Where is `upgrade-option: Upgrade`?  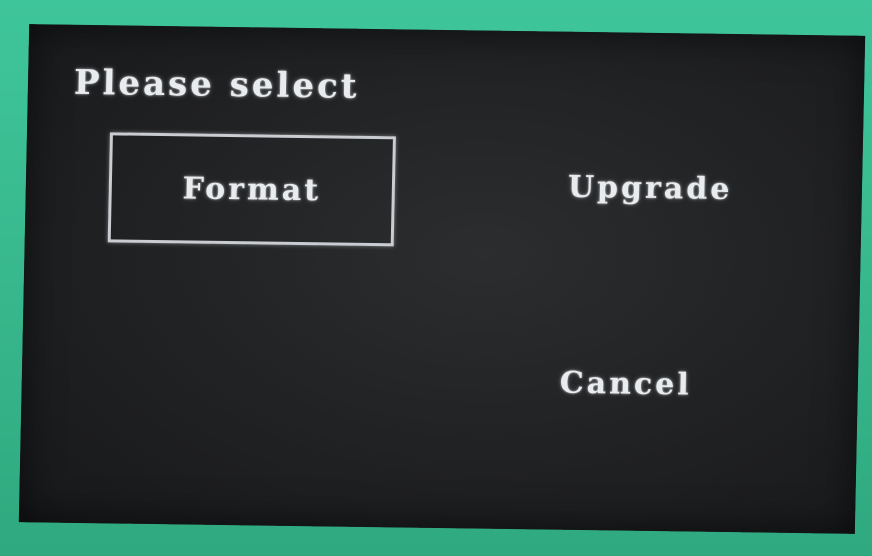
upgrade-option: Upgrade is located at coordinates (650, 188).